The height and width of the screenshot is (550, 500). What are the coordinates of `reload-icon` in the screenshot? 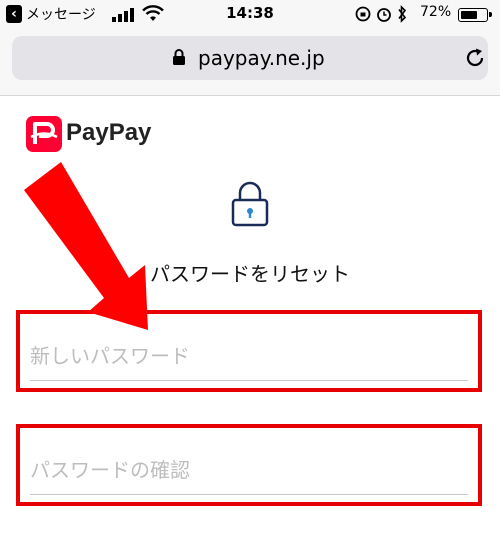 It's located at (475, 58).